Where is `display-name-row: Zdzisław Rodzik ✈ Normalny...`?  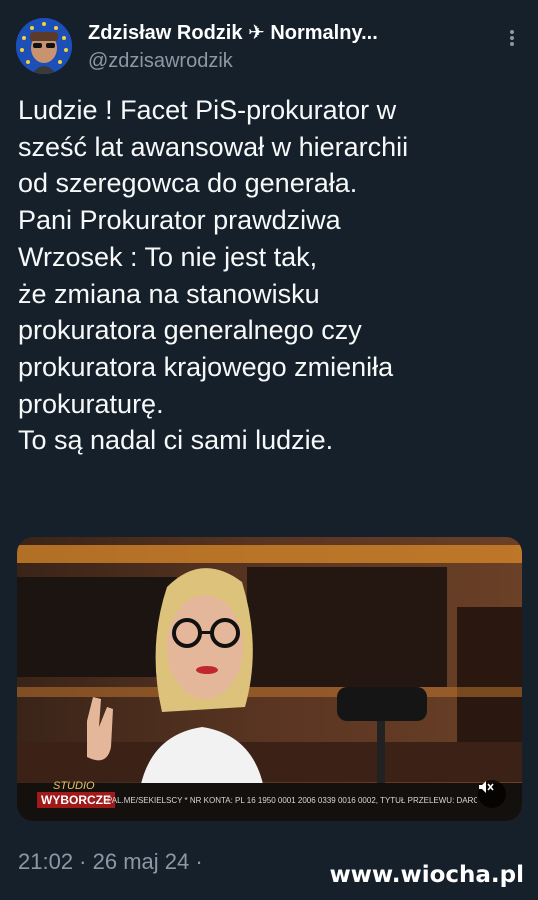 display-name-row: Zdzisław Rodzik ✈ Normalny... is located at coordinates (290, 32).